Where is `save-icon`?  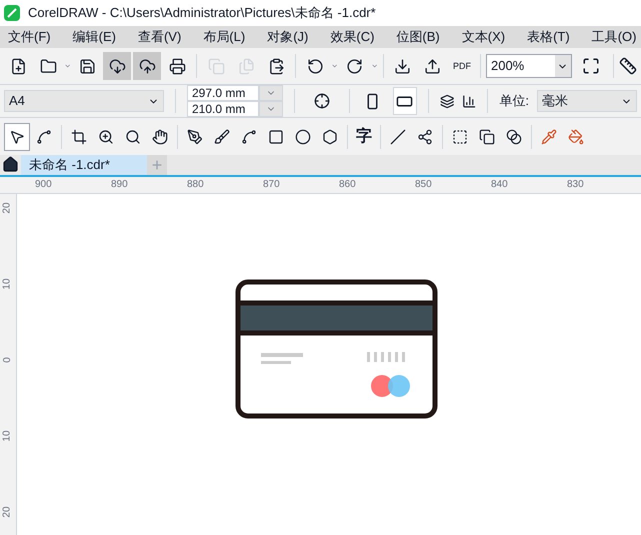
save-icon is located at coordinates (87, 66).